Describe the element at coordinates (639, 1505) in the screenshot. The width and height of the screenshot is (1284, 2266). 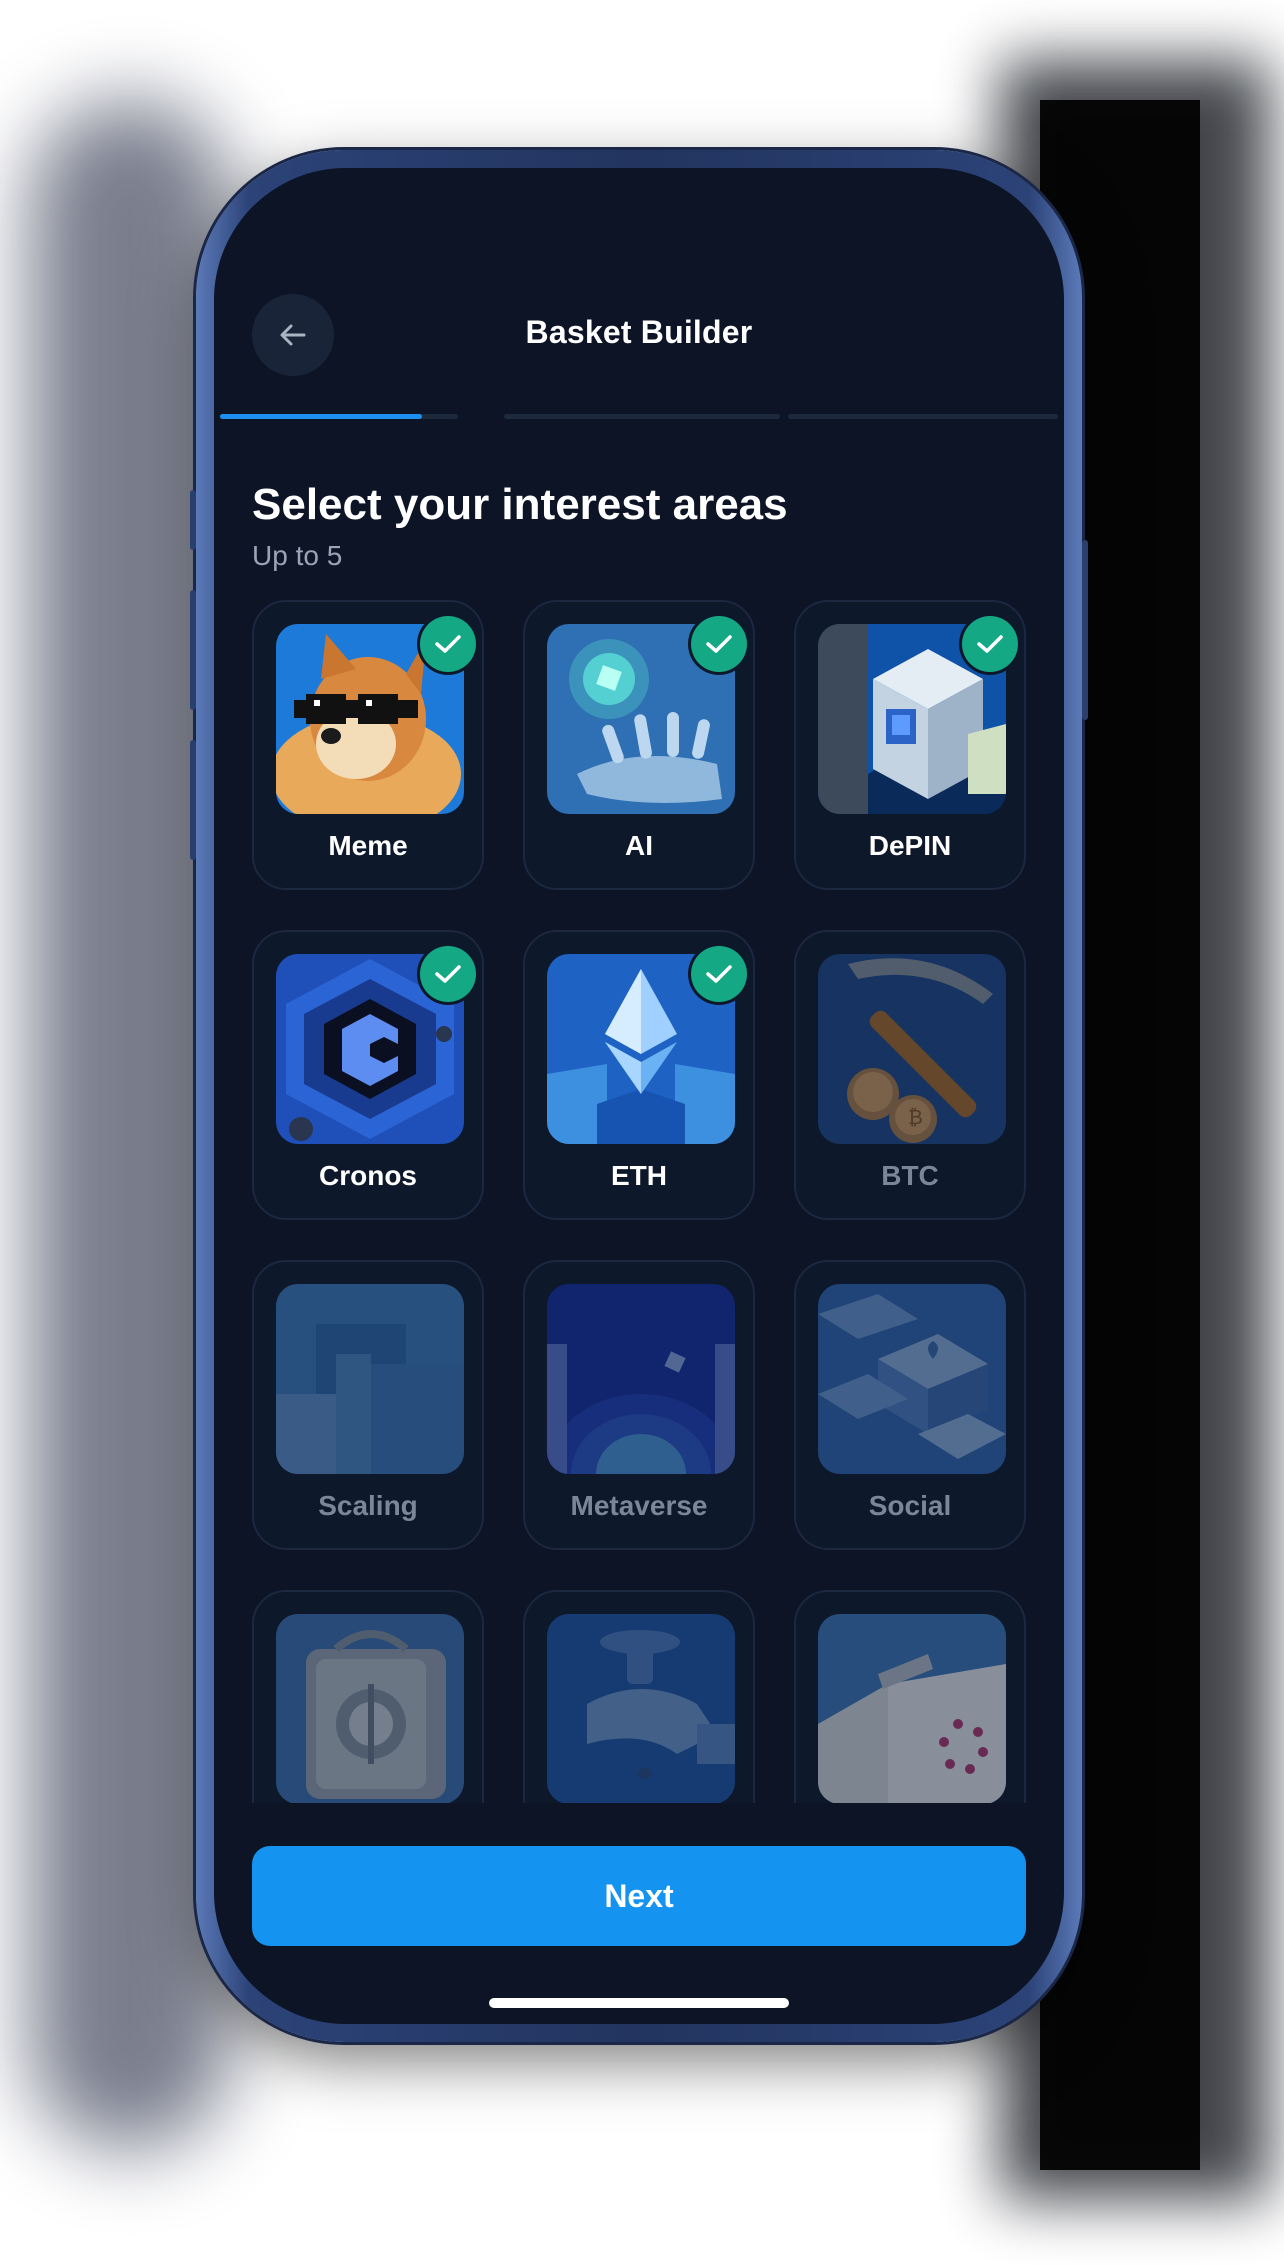
I see `category-label: Metaverse` at that location.